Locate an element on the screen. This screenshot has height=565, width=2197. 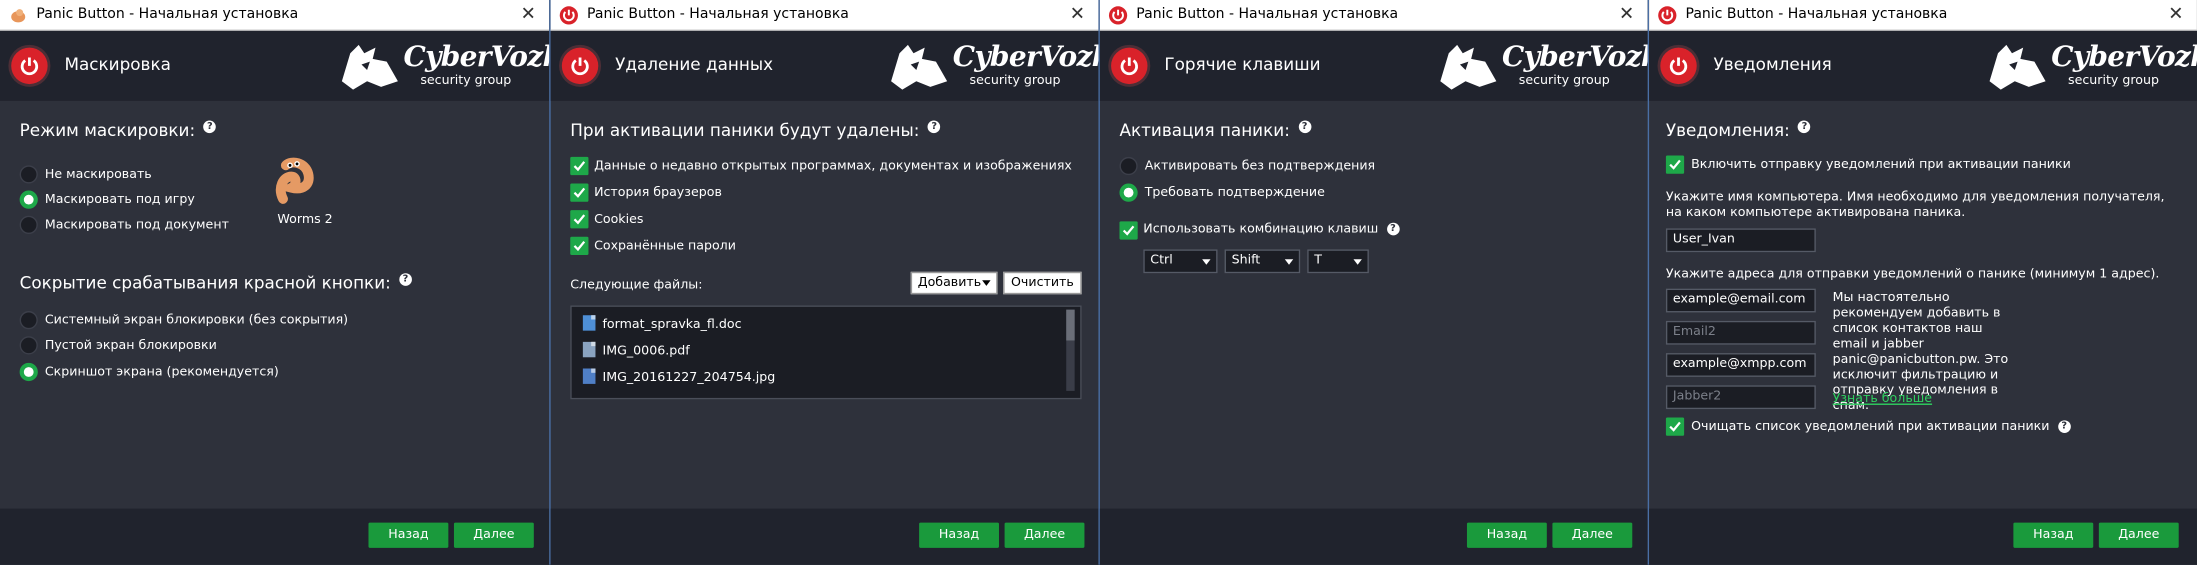
modifier2-select: Shift is located at coordinates (1262, 261).